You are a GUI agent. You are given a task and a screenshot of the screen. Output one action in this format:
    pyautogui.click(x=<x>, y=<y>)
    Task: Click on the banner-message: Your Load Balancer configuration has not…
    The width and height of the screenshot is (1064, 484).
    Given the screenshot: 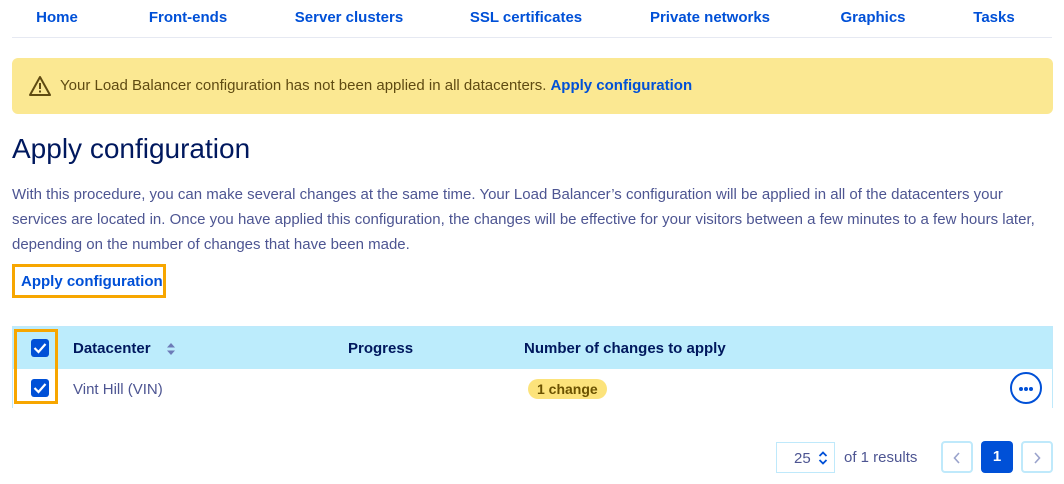 What is the action you would take?
    pyautogui.click(x=376, y=85)
    